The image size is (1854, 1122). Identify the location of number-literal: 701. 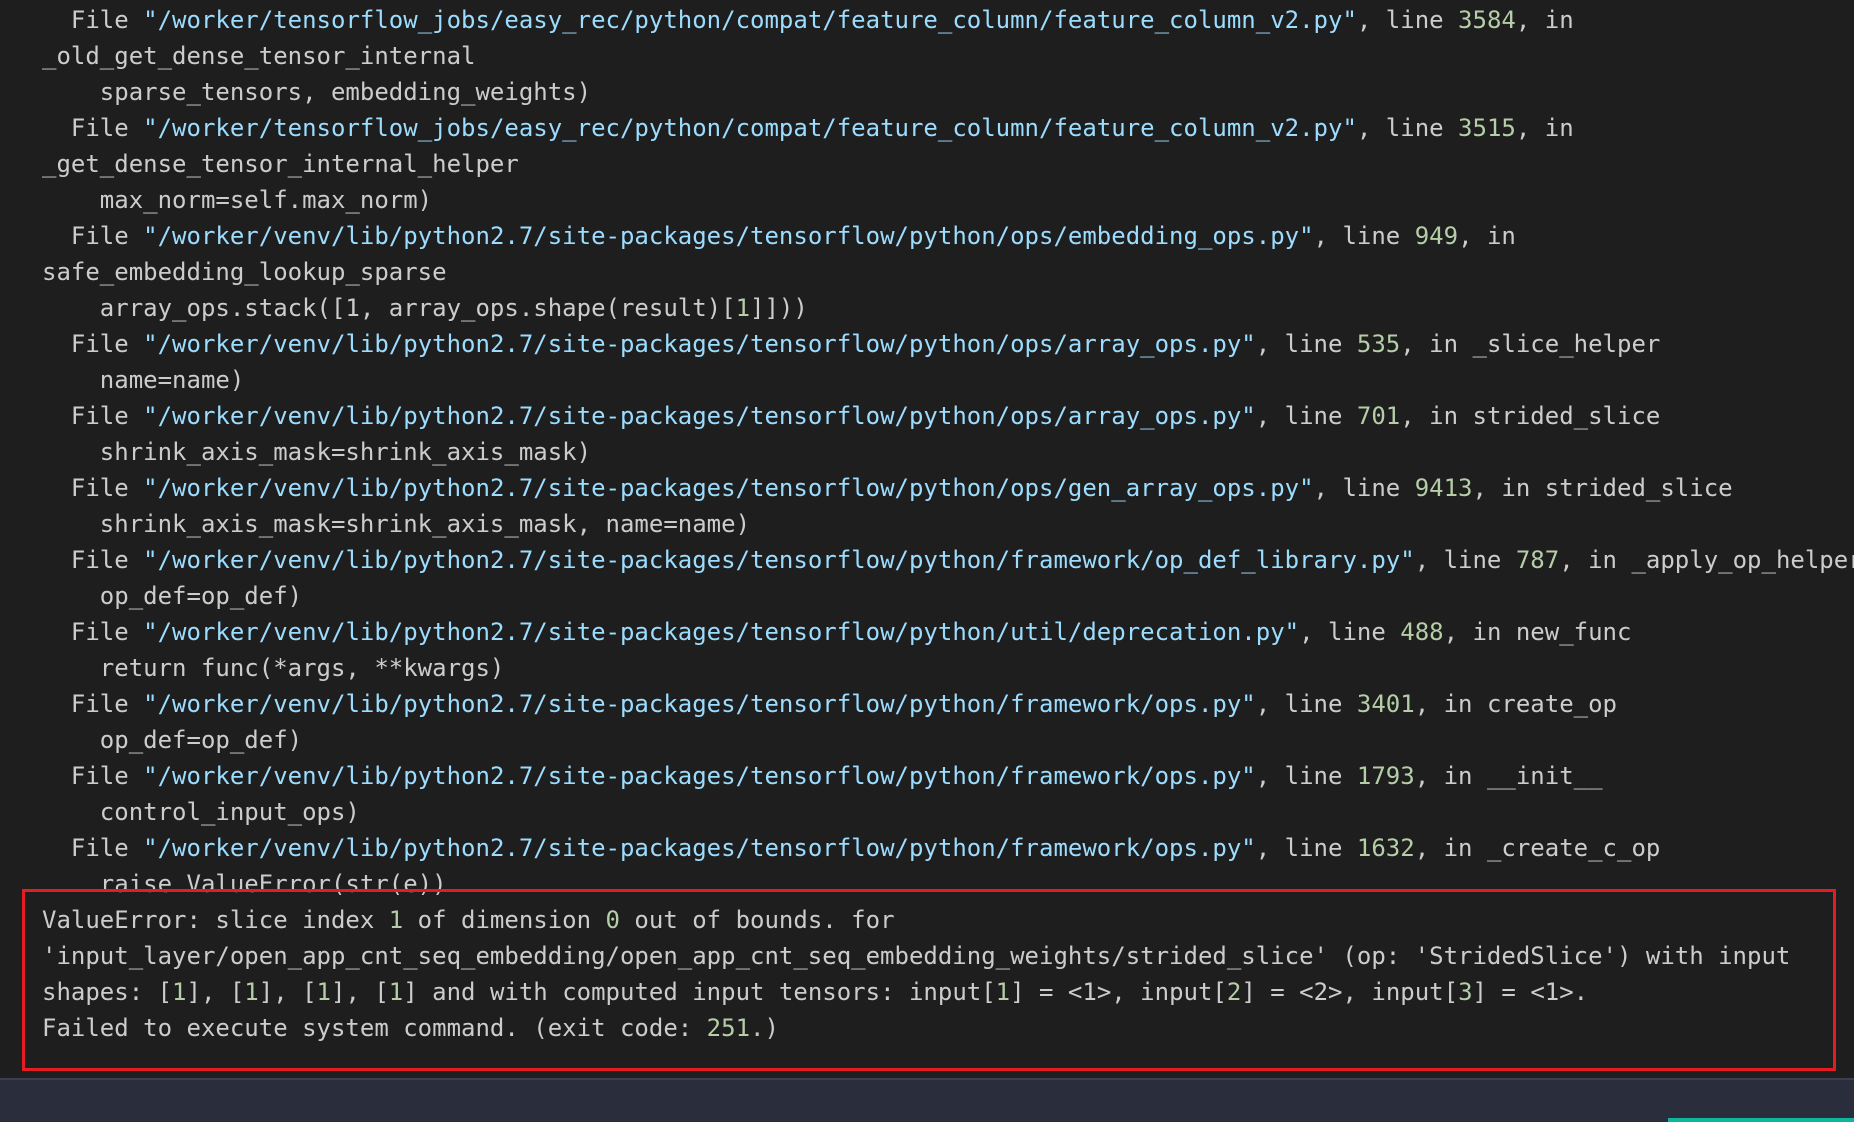
(1378, 416).